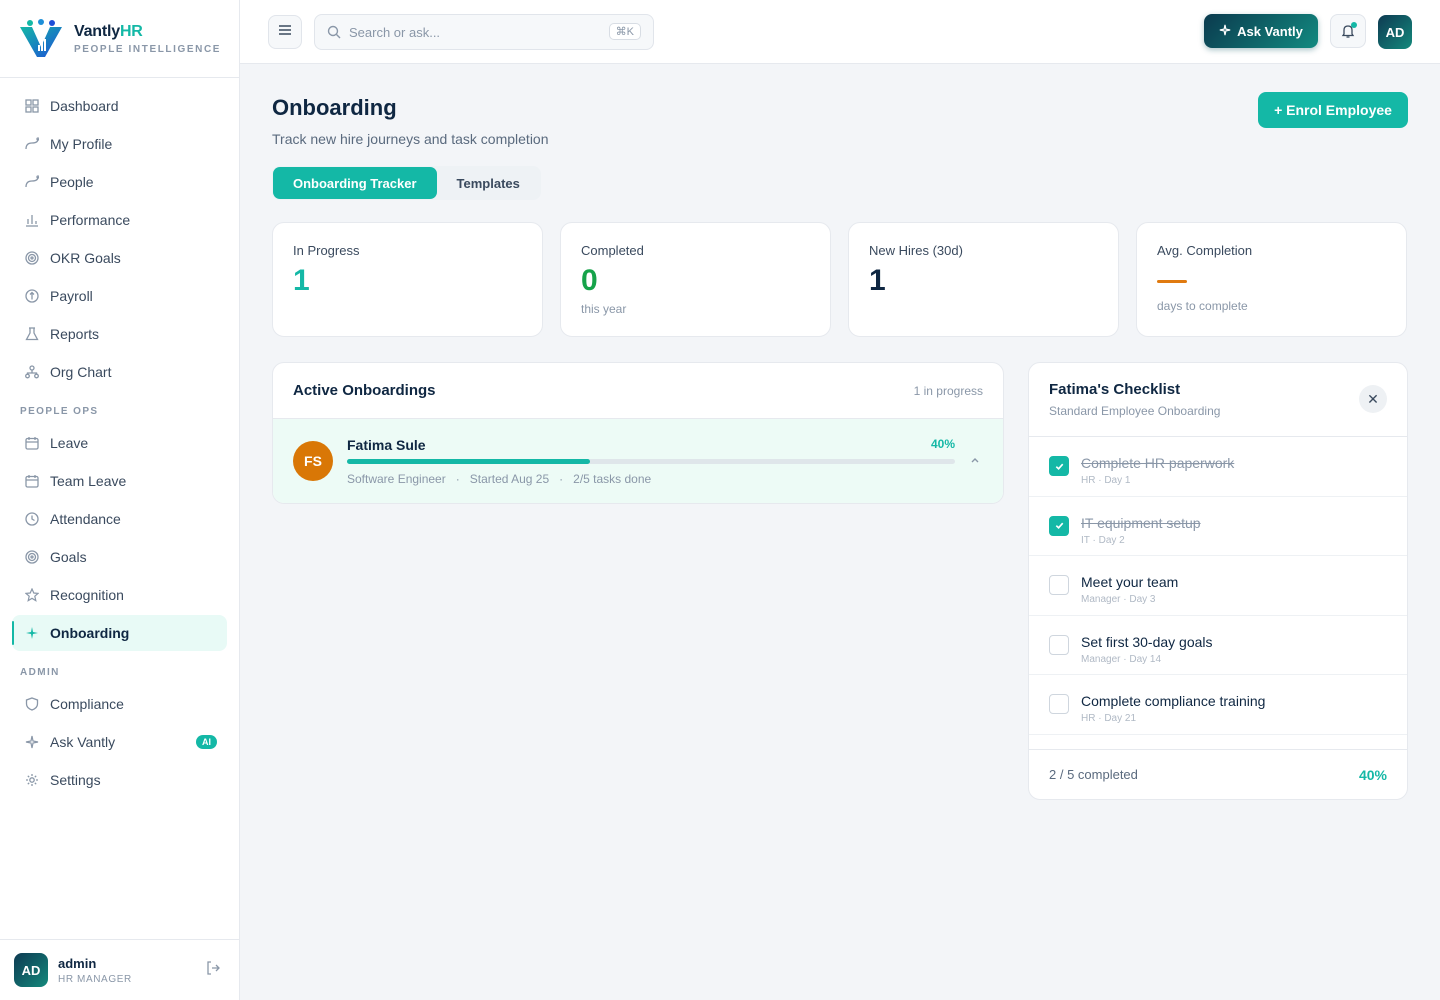  Describe the element at coordinates (1205, 250) in the screenshot. I see `stat-label: Avg. Completion` at that location.